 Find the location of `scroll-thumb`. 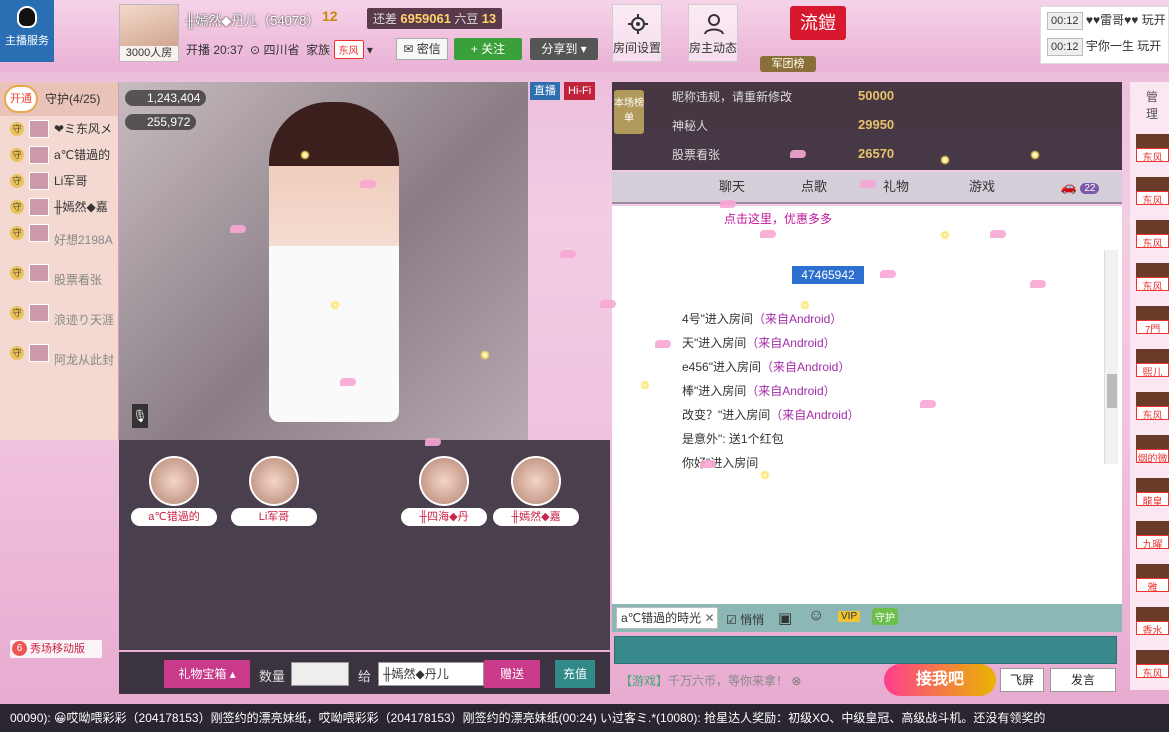

scroll-thumb is located at coordinates (1112, 391).